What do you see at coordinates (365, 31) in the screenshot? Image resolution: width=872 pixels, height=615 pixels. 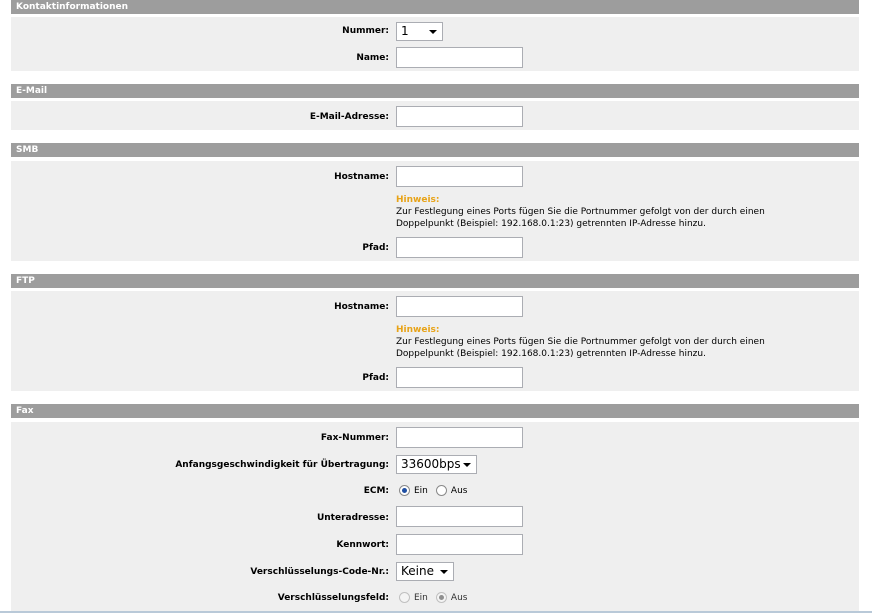 I see `number-label: Nummer:` at bounding box center [365, 31].